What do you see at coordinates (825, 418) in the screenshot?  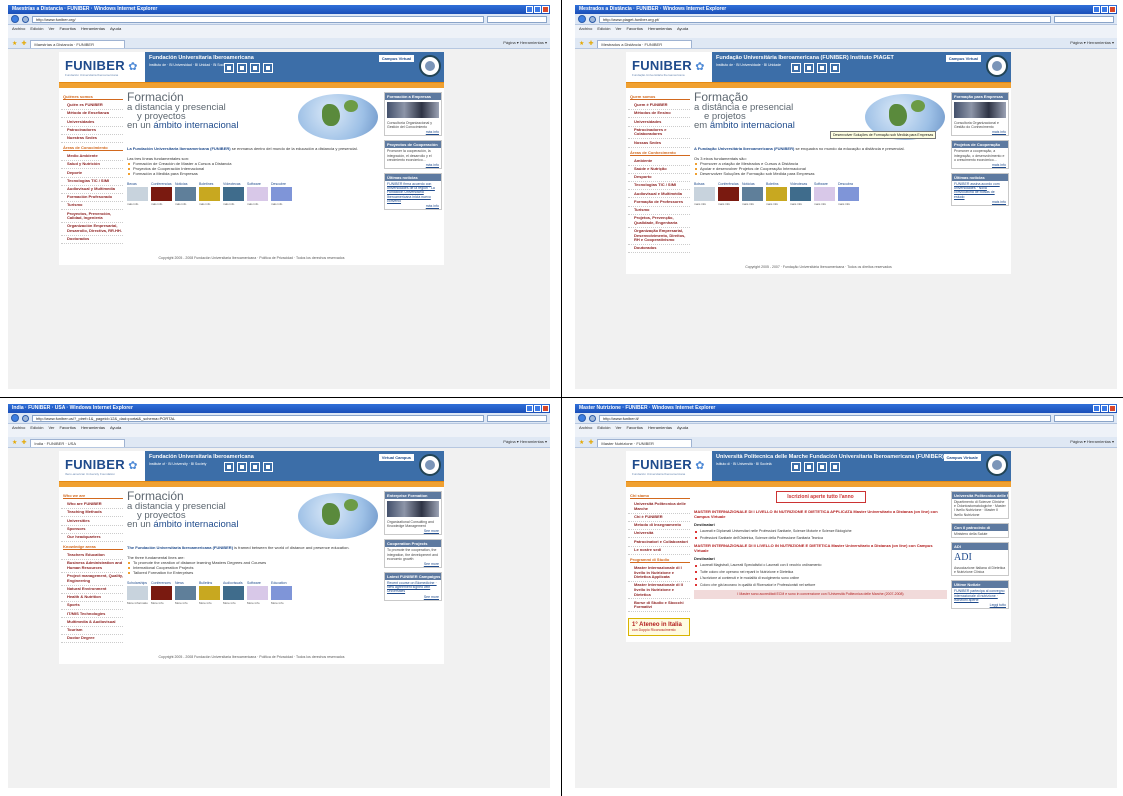 I see `url-field: http://www.funiber.it/` at bounding box center [825, 418].